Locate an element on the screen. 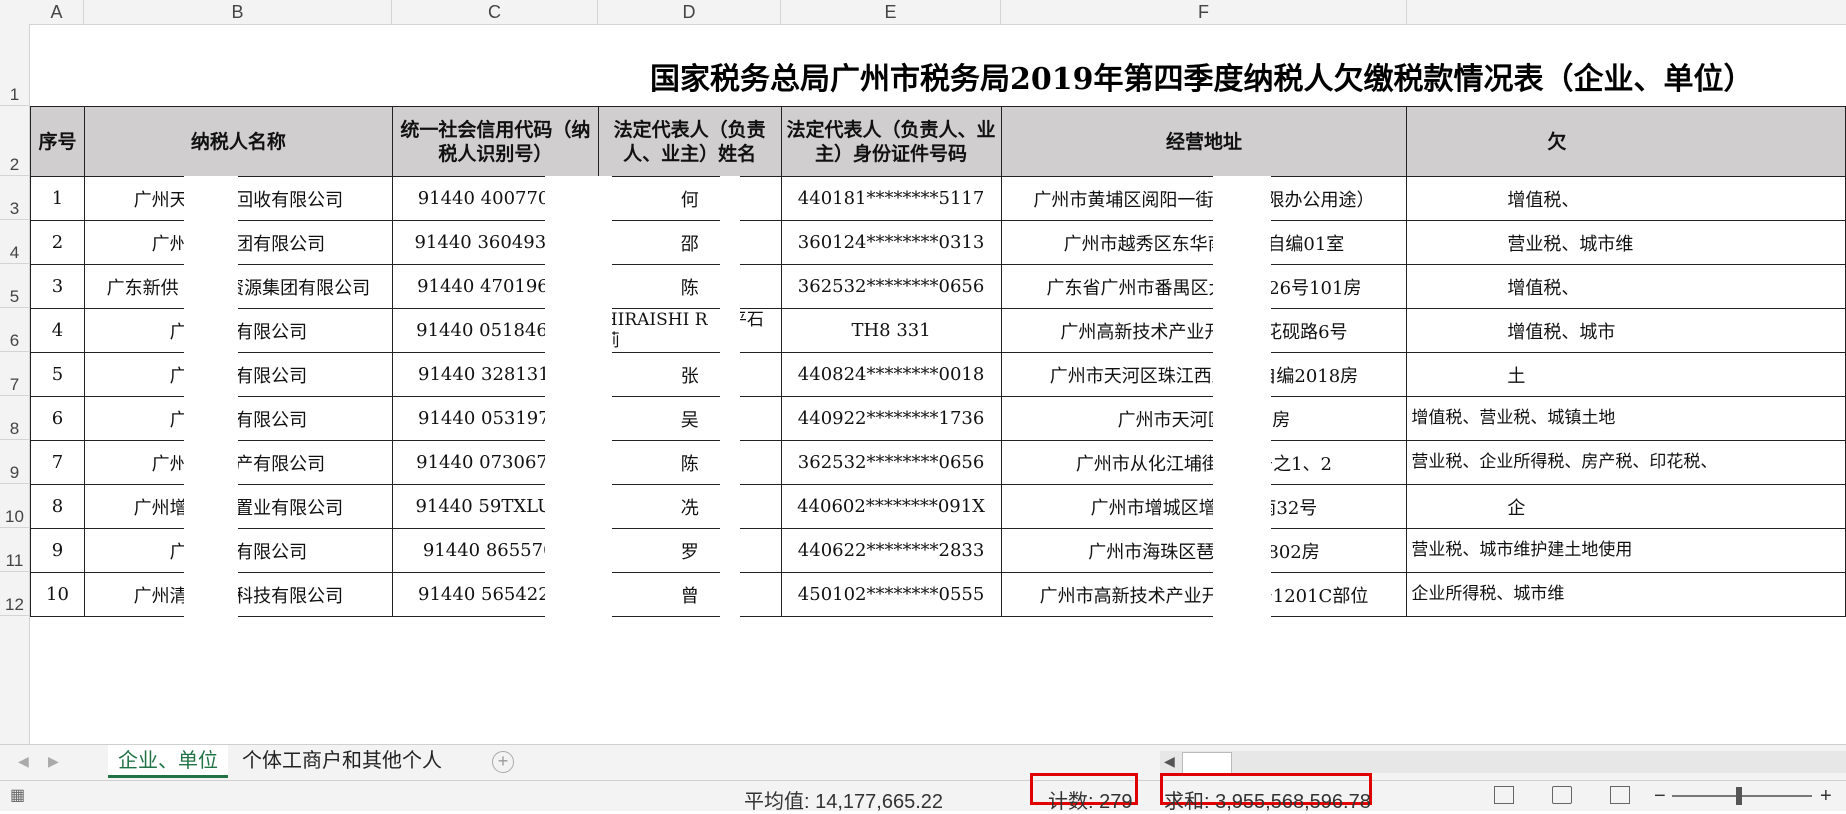  column-header-g is located at coordinates (1626, 12).